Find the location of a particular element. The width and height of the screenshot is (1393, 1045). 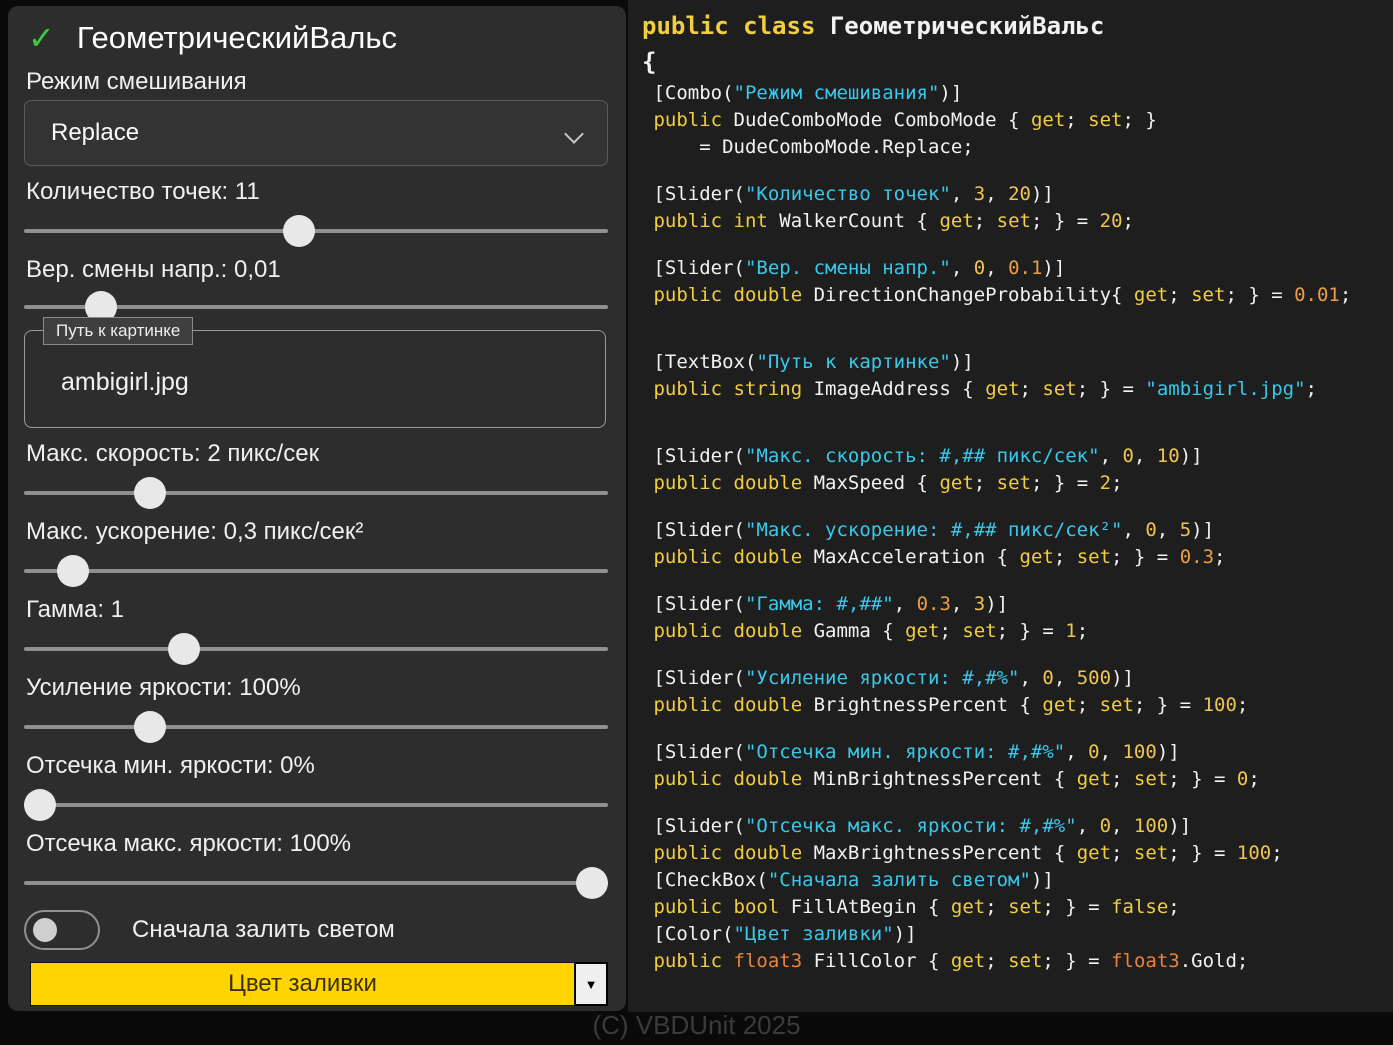

image-path-label: Путь к картинке is located at coordinates (118, 331).